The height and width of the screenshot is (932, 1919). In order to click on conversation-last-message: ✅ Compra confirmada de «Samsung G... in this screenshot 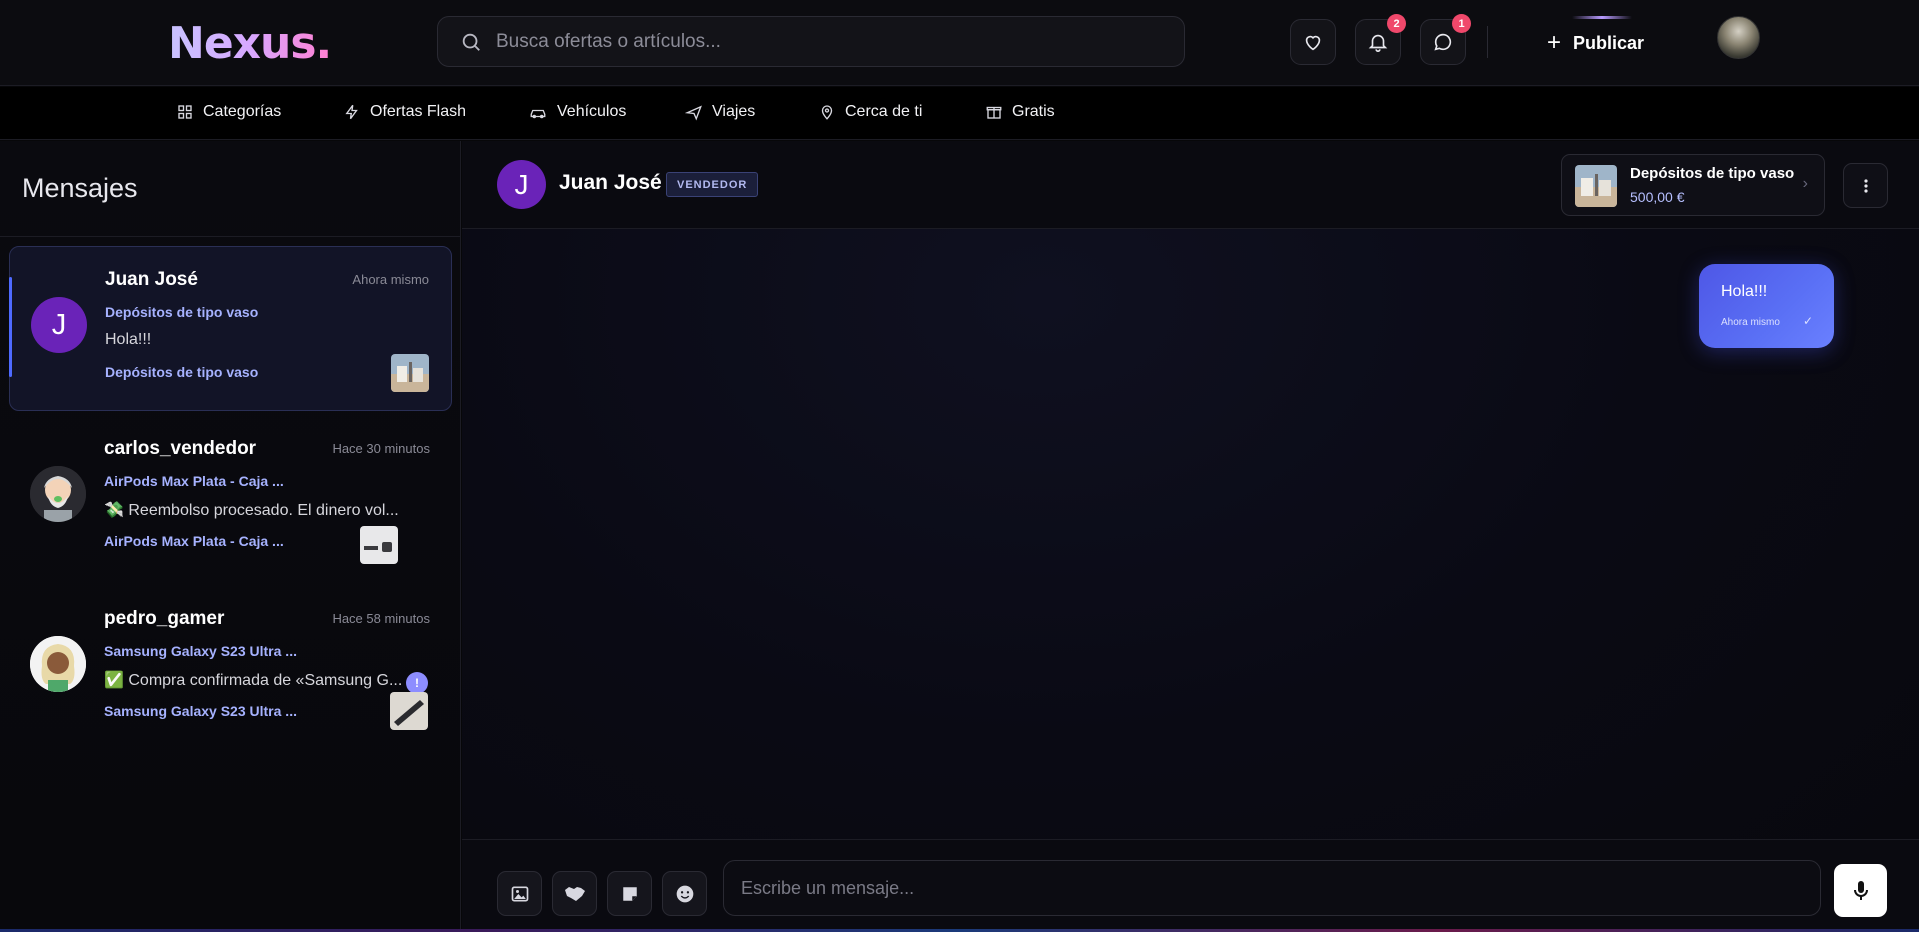, I will do `click(253, 680)`.